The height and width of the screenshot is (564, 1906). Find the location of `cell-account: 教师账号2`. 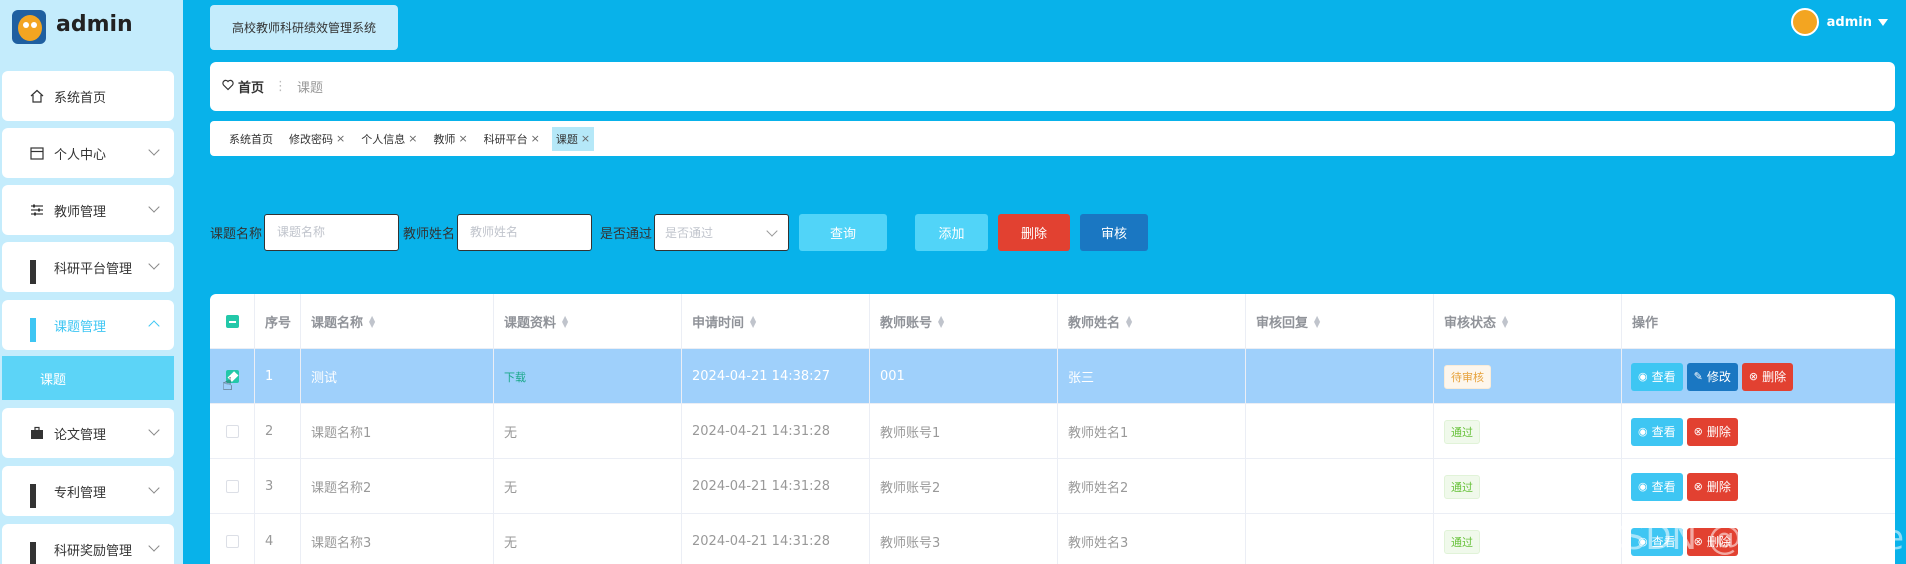

cell-account: 教师账号2 is located at coordinates (964, 486).